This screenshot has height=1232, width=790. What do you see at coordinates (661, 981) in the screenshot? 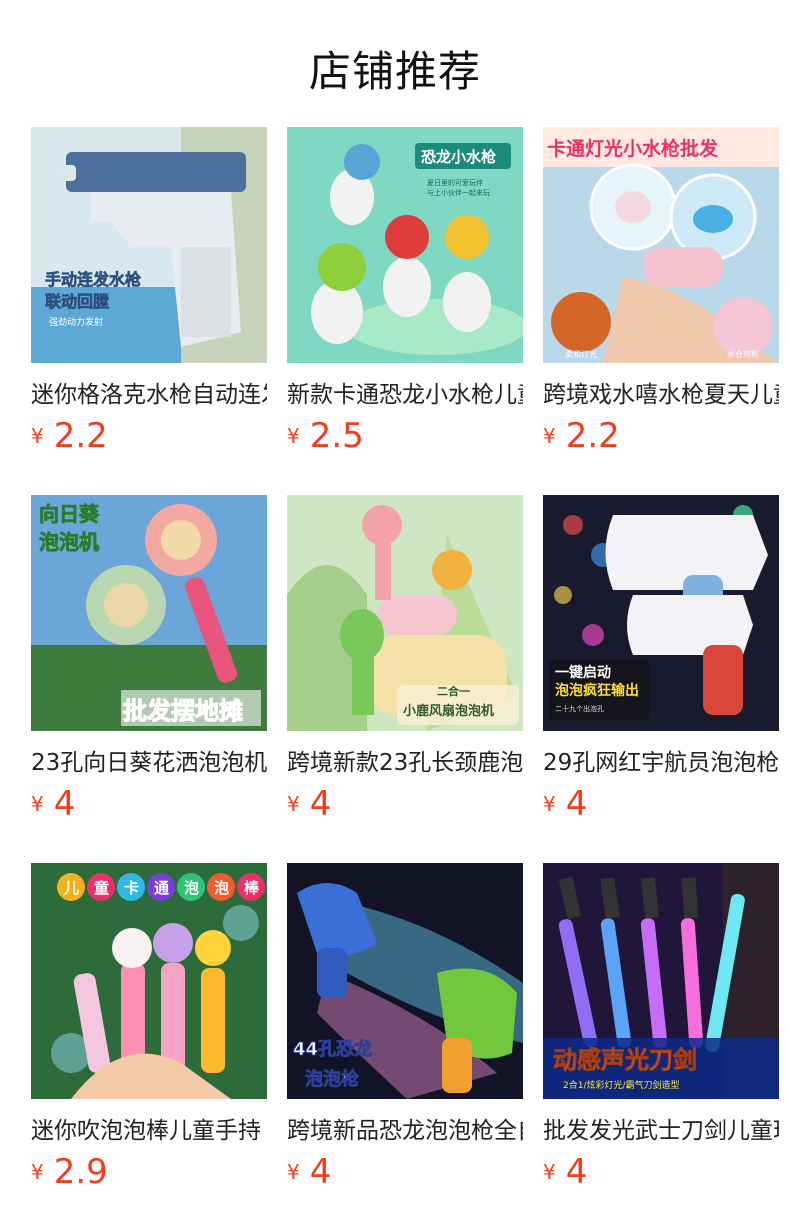
I see `light-sword-image: 动感声光刀剑 2合1/炫彩灯光/霸气刀剑造型` at bounding box center [661, 981].